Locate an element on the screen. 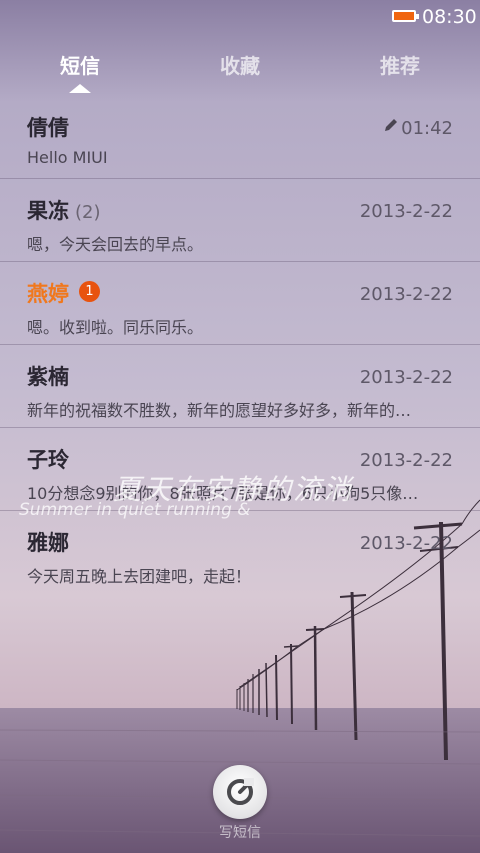  compose-button is located at coordinates (240, 792).